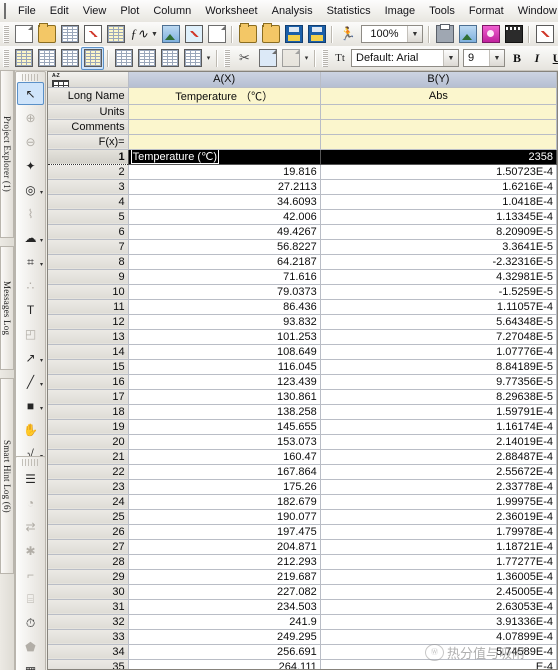 This screenshot has height=670, width=558. What do you see at coordinates (129, 11) in the screenshot?
I see `menu-item-plot: Plot` at bounding box center [129, 11].